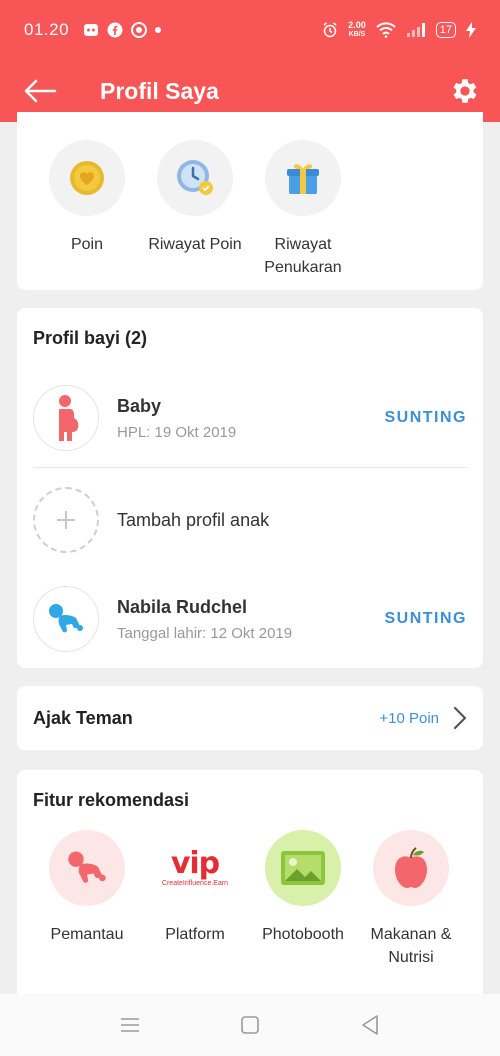 The width and height of the screenshot is (500, 1056). Describe the element at coordinates (193, 519) in the screenshot. I see `add-child-label: Tambah profil anak` at that location.